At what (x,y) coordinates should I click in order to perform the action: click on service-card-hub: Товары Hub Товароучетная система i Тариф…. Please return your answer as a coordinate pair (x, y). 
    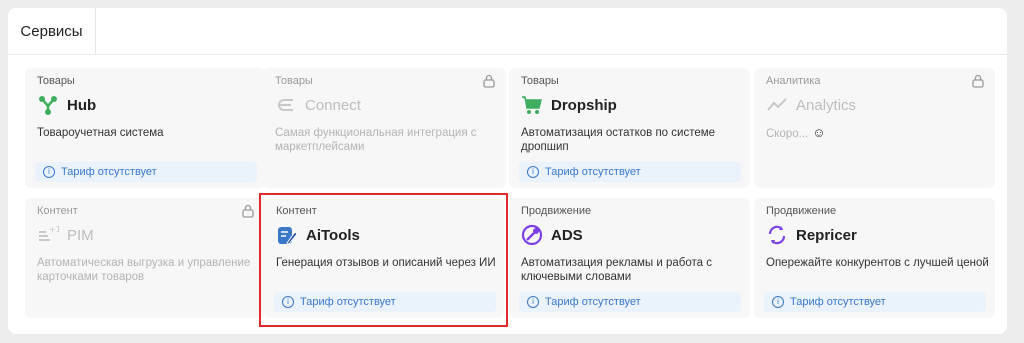
    Looking at the image, I should click on (145, 128).